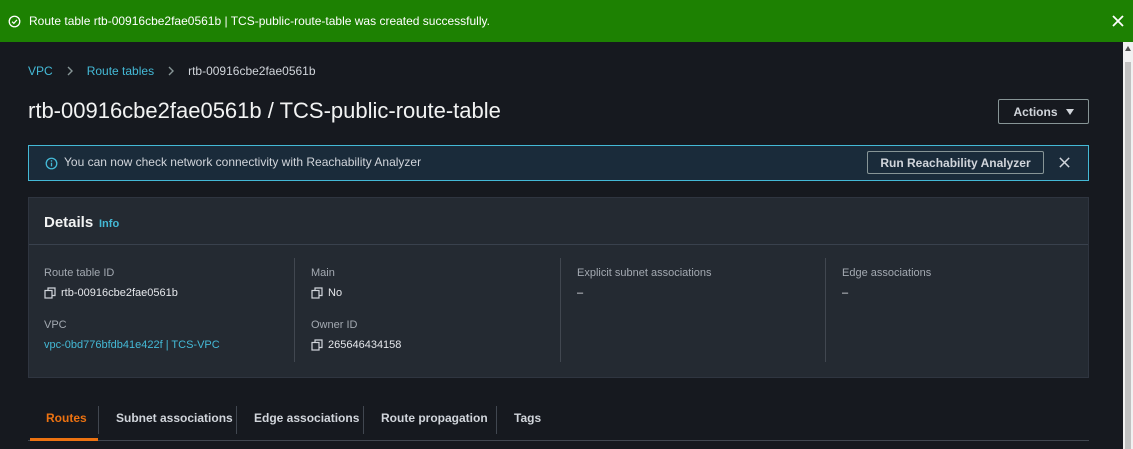  What do you see at coordinates (51, 163) in the screenshot?
I see `info-icon` at bounding box center [51, 163].